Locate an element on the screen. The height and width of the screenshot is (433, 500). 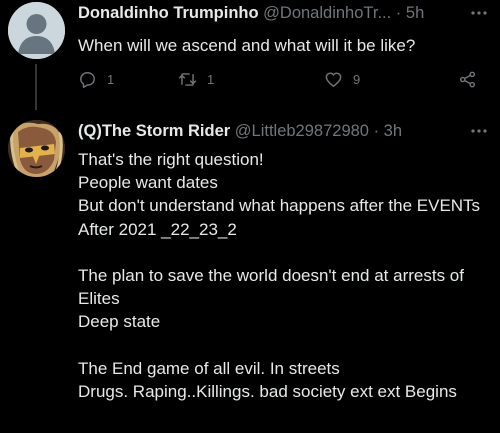
profile-picture-icon is located at coordinates (36, 148).